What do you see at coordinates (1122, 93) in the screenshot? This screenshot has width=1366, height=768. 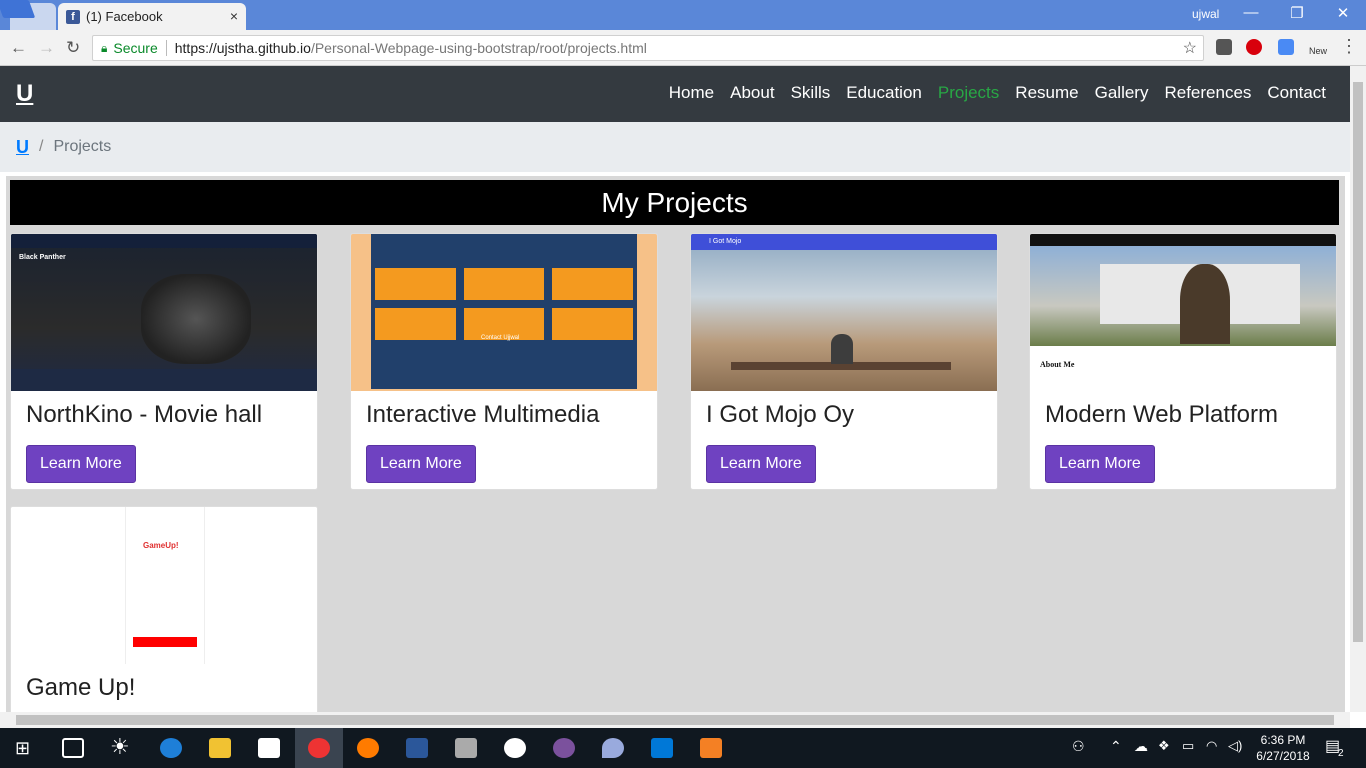 I see `nav-gallery: Gallery` at bounding box center [1122, 93].